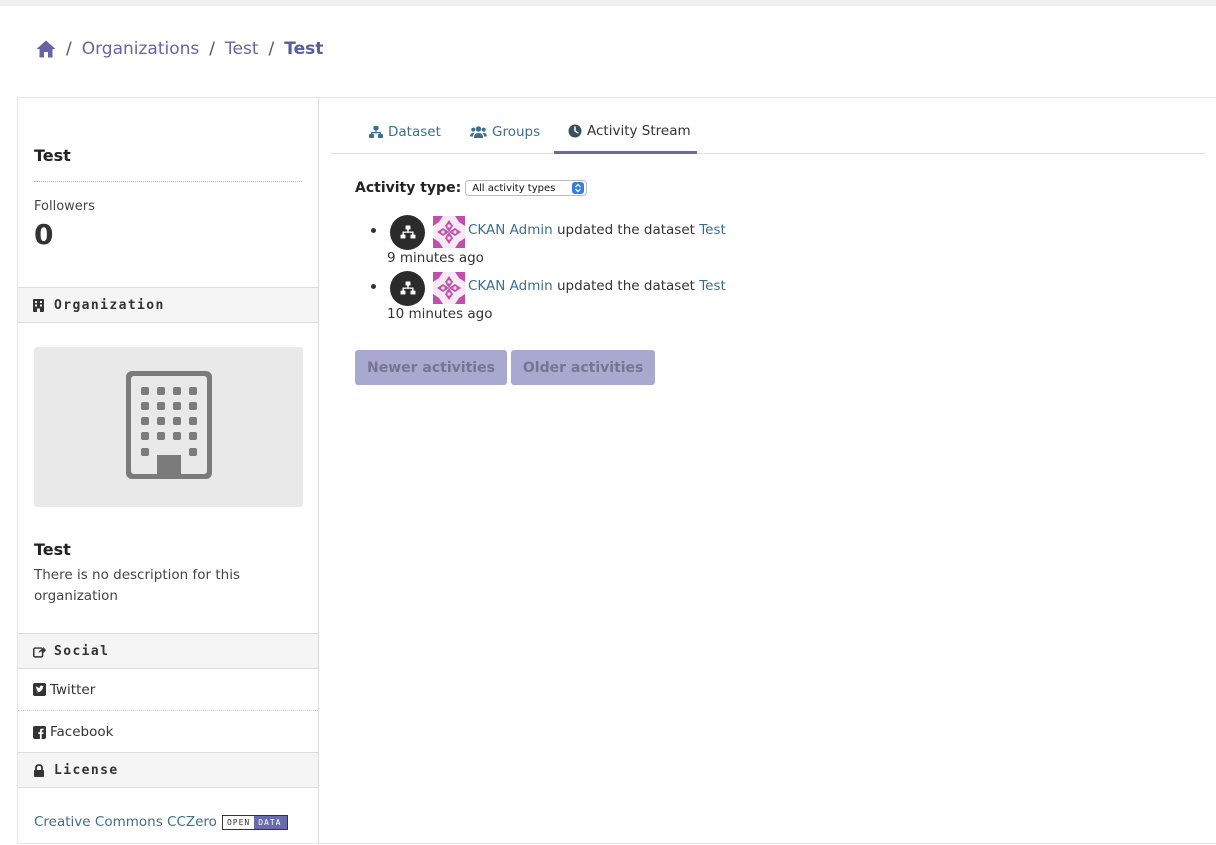  What do you see at coordinates (578, 188) in the screenshot?
I see `select-arrows-icon` at bounding box center [578, 188].